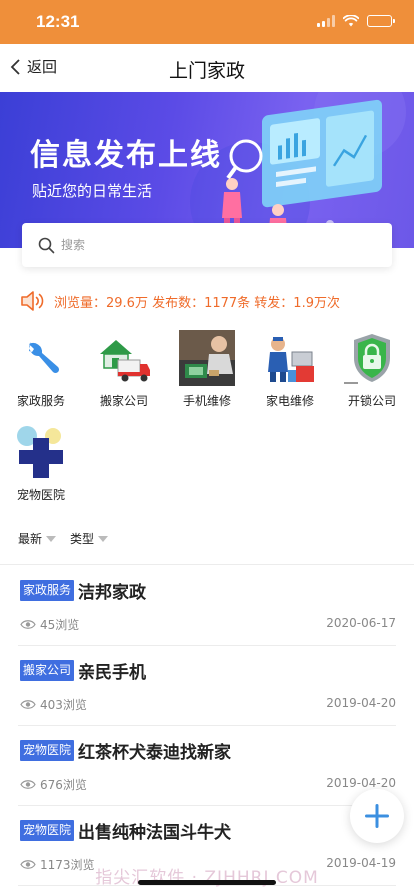 The image size is (414, 896). Describe the element at coordinates (47, 670) in the screenshot. I see `category-tag: 搬家公司` at that location.